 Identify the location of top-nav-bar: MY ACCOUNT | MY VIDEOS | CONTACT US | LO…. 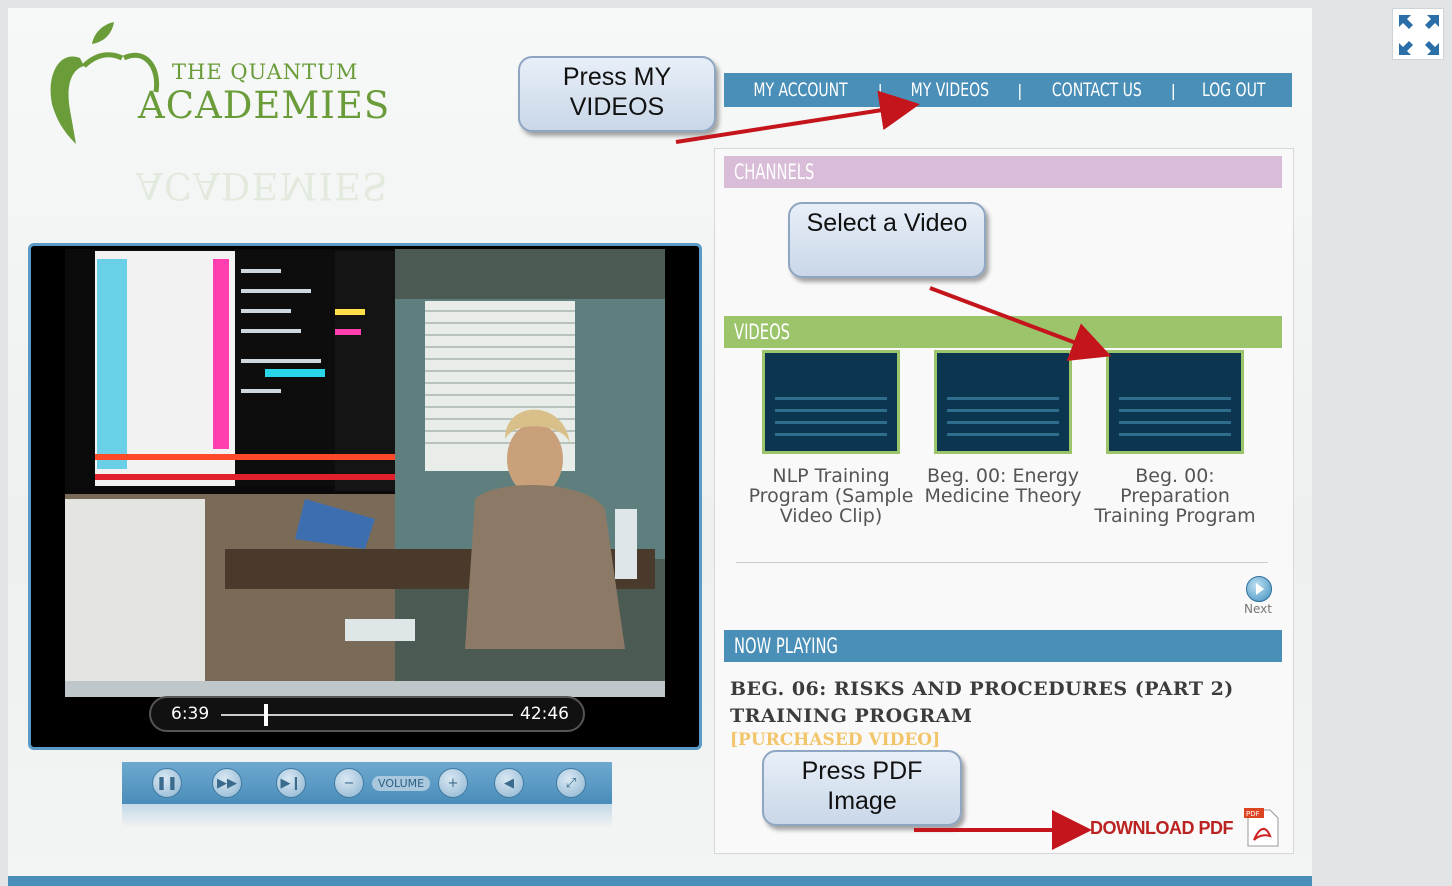
(1008, 90).